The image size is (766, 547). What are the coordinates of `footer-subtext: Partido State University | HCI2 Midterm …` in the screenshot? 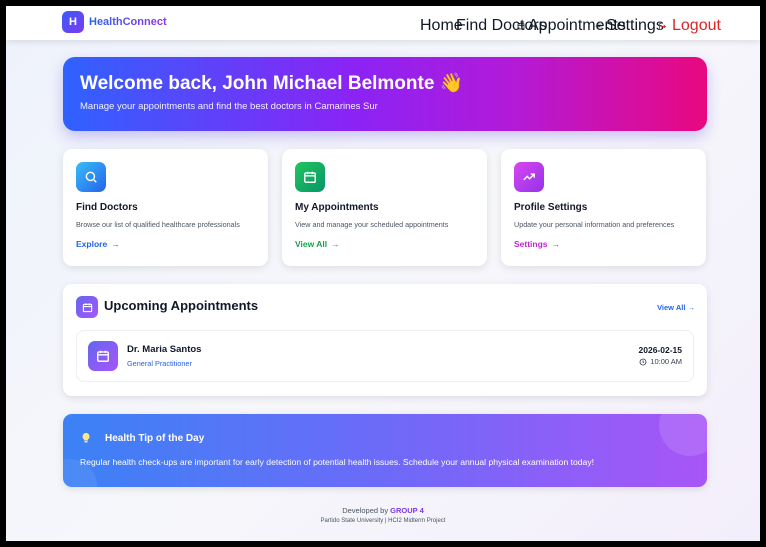 It's located at (383, 521).